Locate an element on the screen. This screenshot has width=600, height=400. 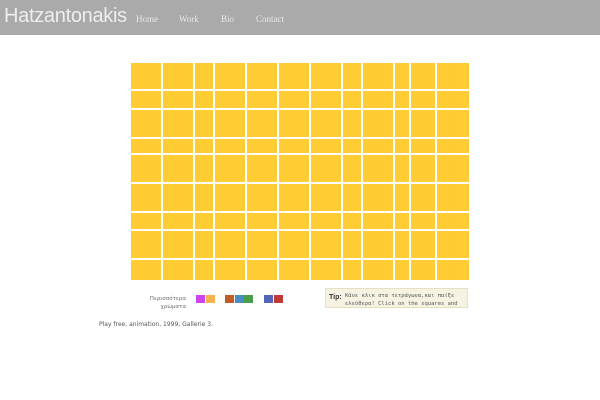
nav-bio-link: Bio is located at coordinates (227, 19).